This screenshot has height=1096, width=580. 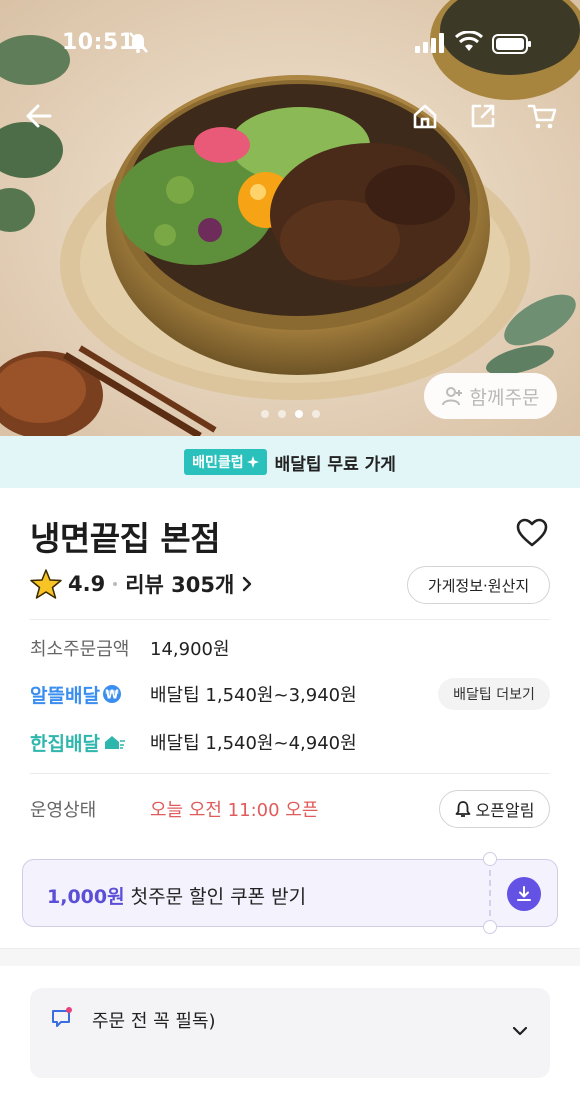 What do you see at coordinates (290, 414) in the screenshot?
I see `carousel-pager` at bounding box center [290, 414].